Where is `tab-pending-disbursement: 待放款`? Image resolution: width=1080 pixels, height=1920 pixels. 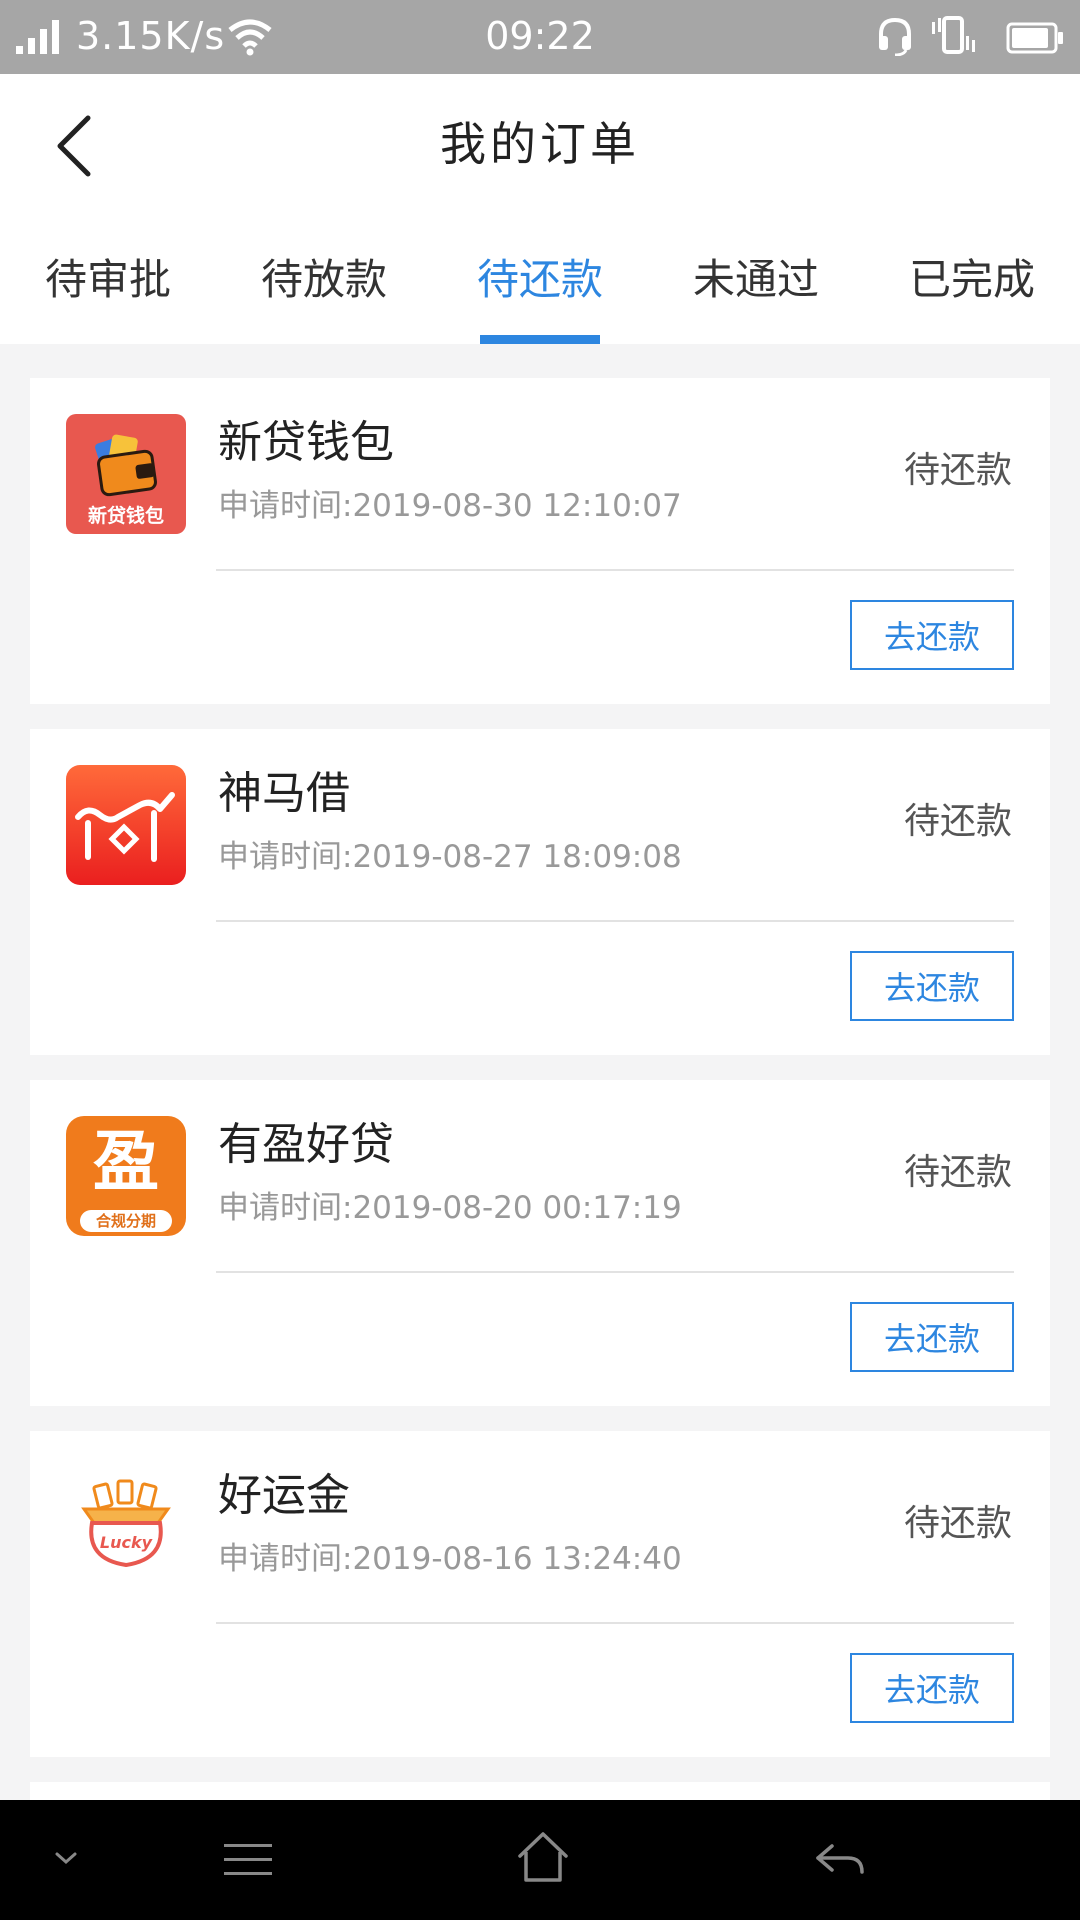
tab-pending-disbursement: 待放款 is located at coordinates (324, 279).